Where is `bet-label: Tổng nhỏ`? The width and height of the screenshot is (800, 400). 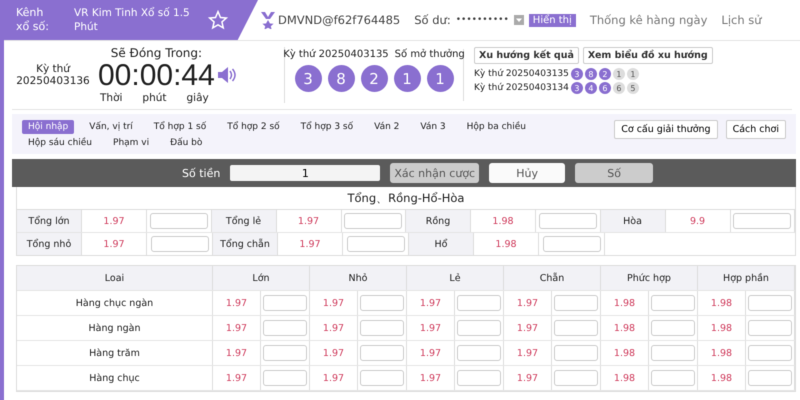 bet-label: Tổng nhỏ is located at coordinates (49, 244).